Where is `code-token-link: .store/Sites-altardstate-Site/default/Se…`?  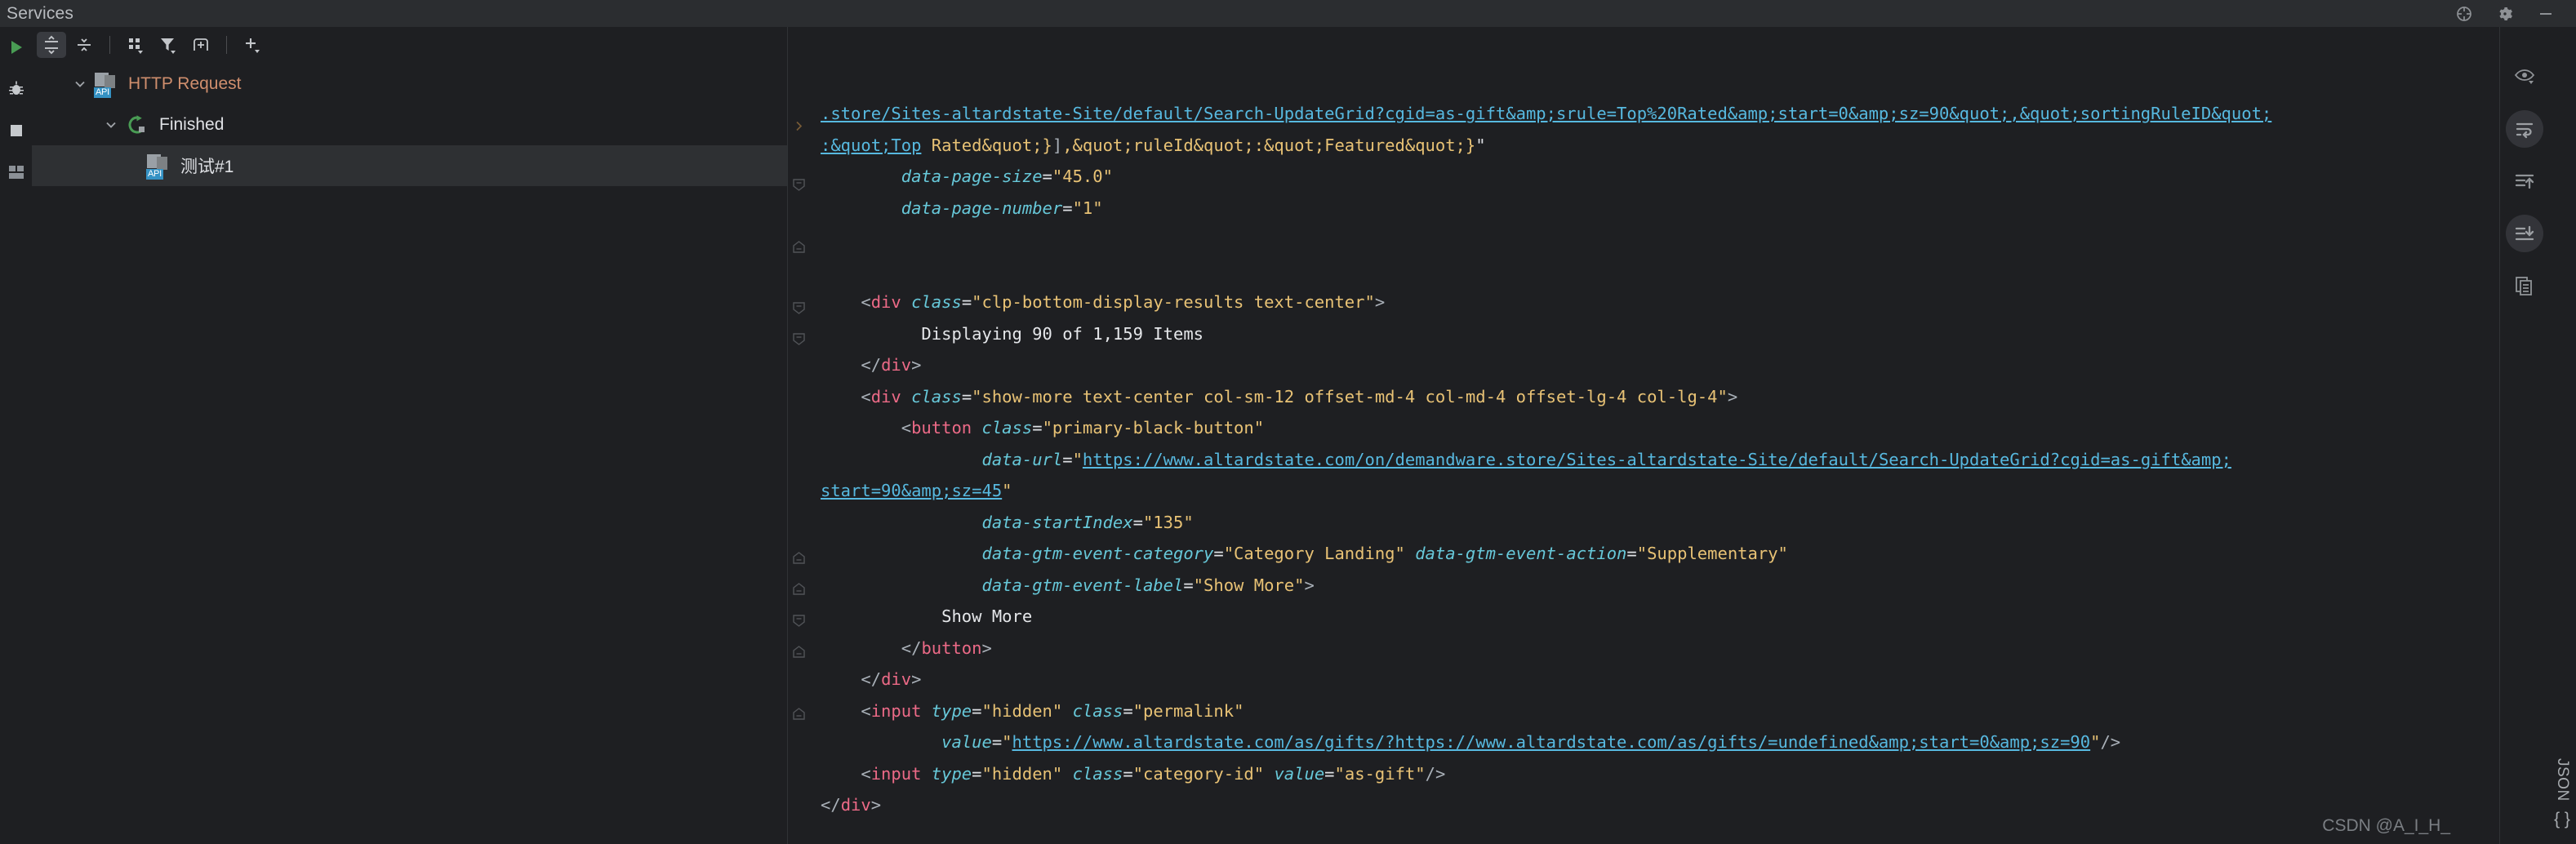 code-token-link: .store/Sites-altardstate-Site/default/Se… is located at coordinates (1546, 114).